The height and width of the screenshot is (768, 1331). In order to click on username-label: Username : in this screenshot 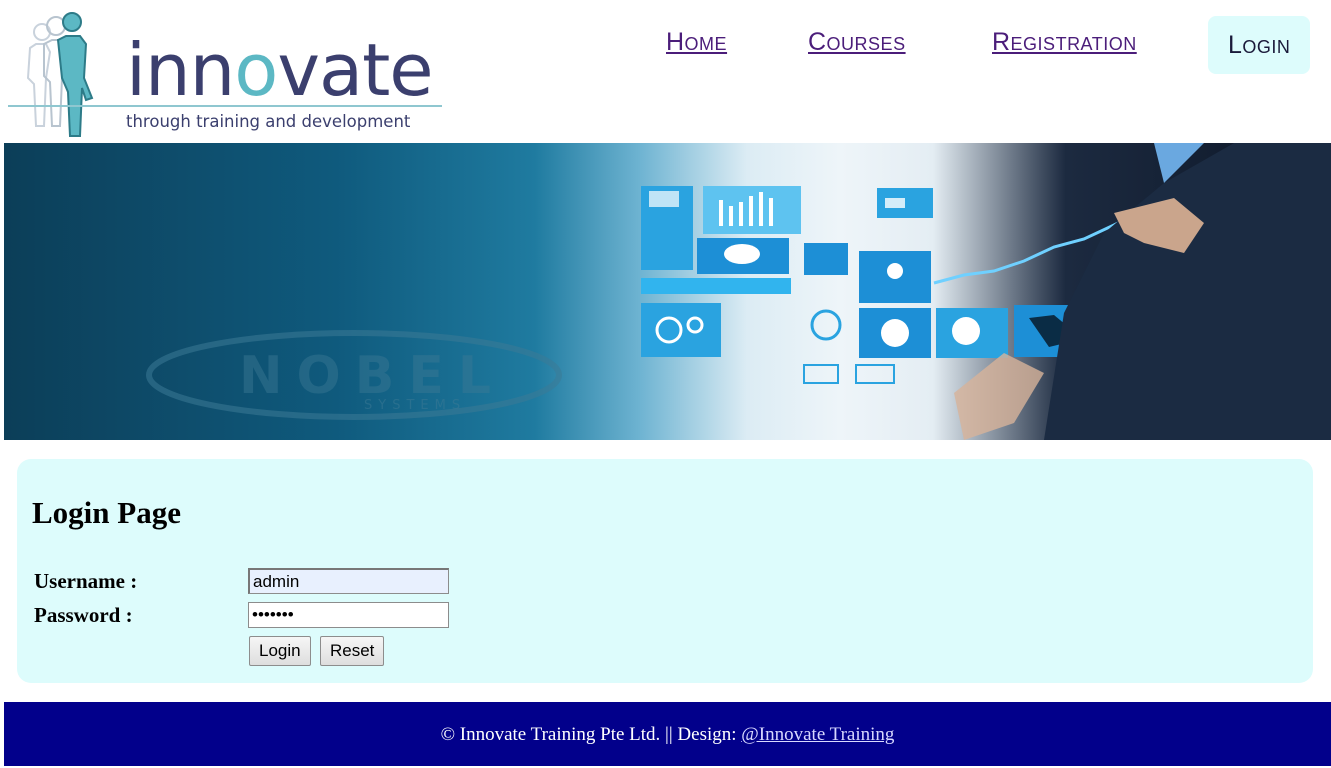, I will do `click(86, 581)`.